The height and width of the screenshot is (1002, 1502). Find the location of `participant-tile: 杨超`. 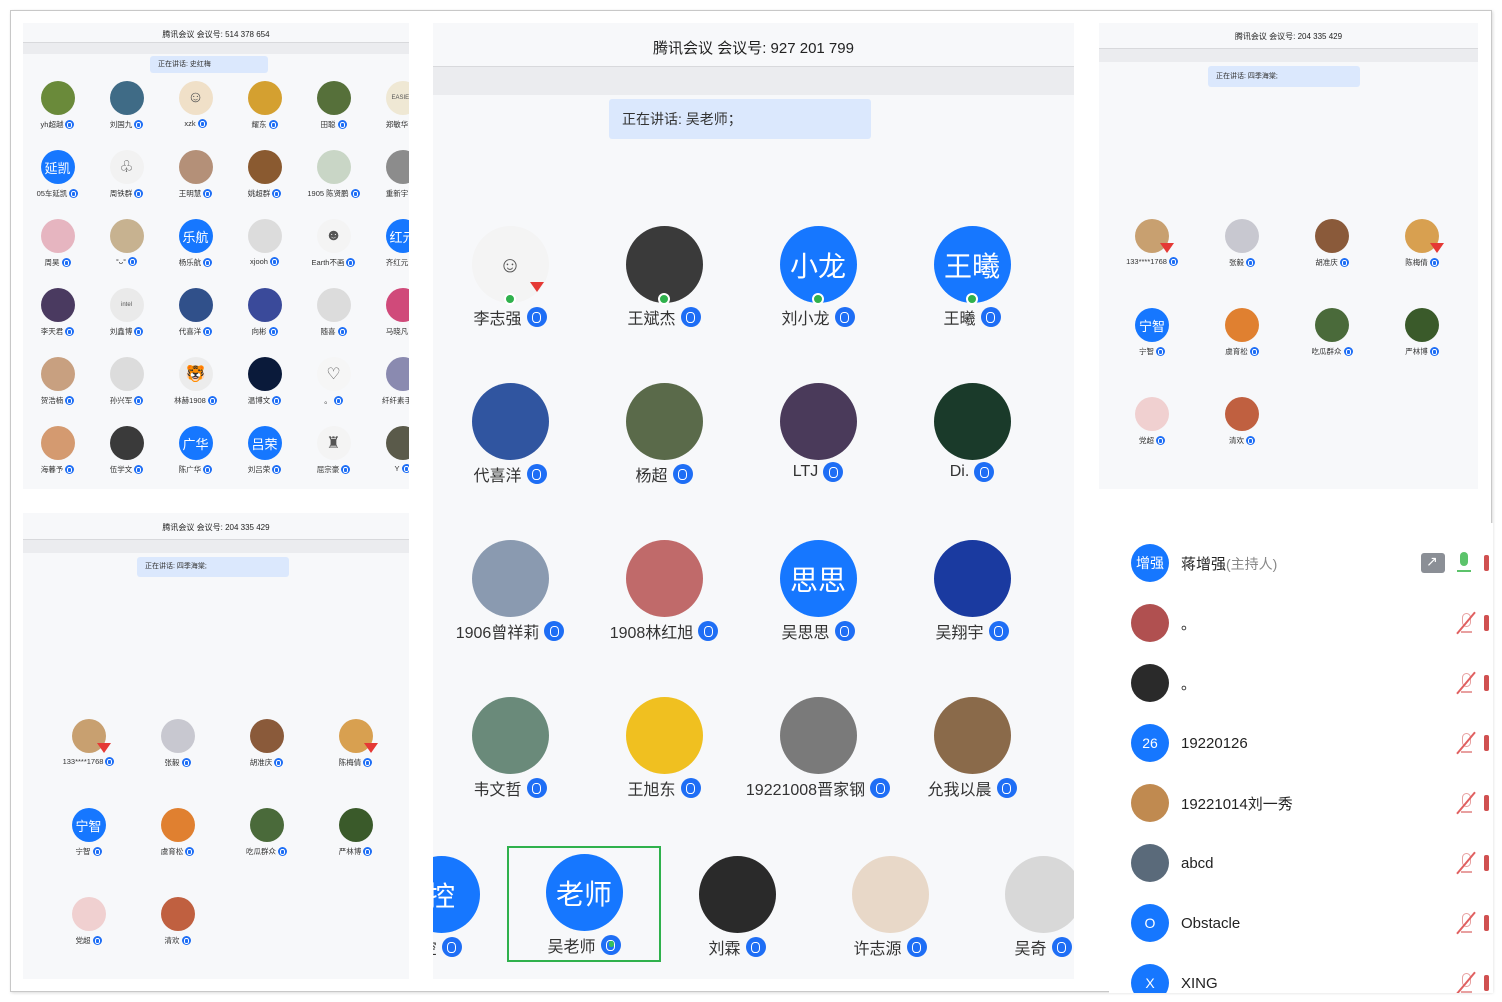

participant-tile: 杨超 is located at coordinates (664, 461).